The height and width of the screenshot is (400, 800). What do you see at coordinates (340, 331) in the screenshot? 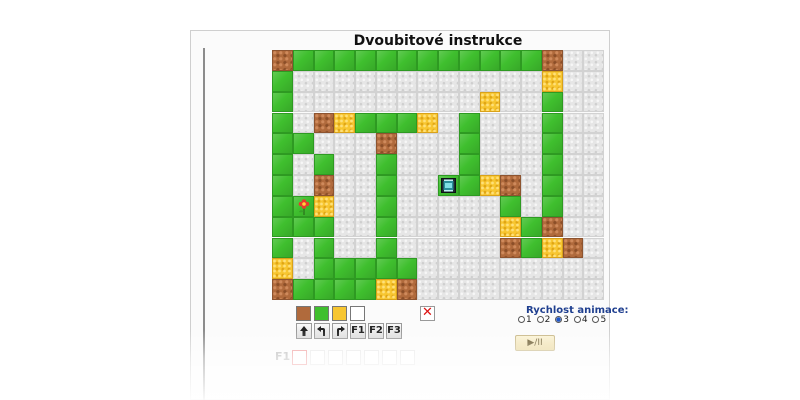
I see `turn-right-icon` at bounding box center [340, 331].